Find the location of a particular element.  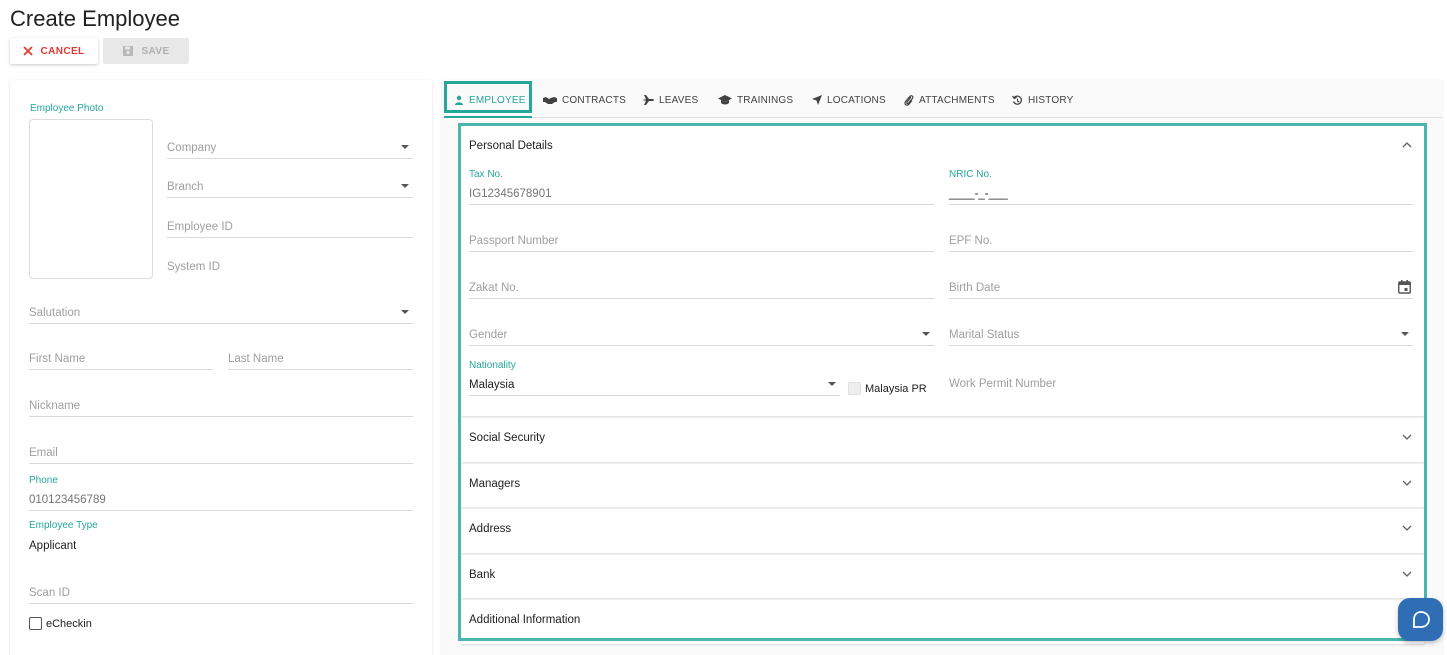

tab-leaves-label: LEAVES is located at coordinates (679, 100).